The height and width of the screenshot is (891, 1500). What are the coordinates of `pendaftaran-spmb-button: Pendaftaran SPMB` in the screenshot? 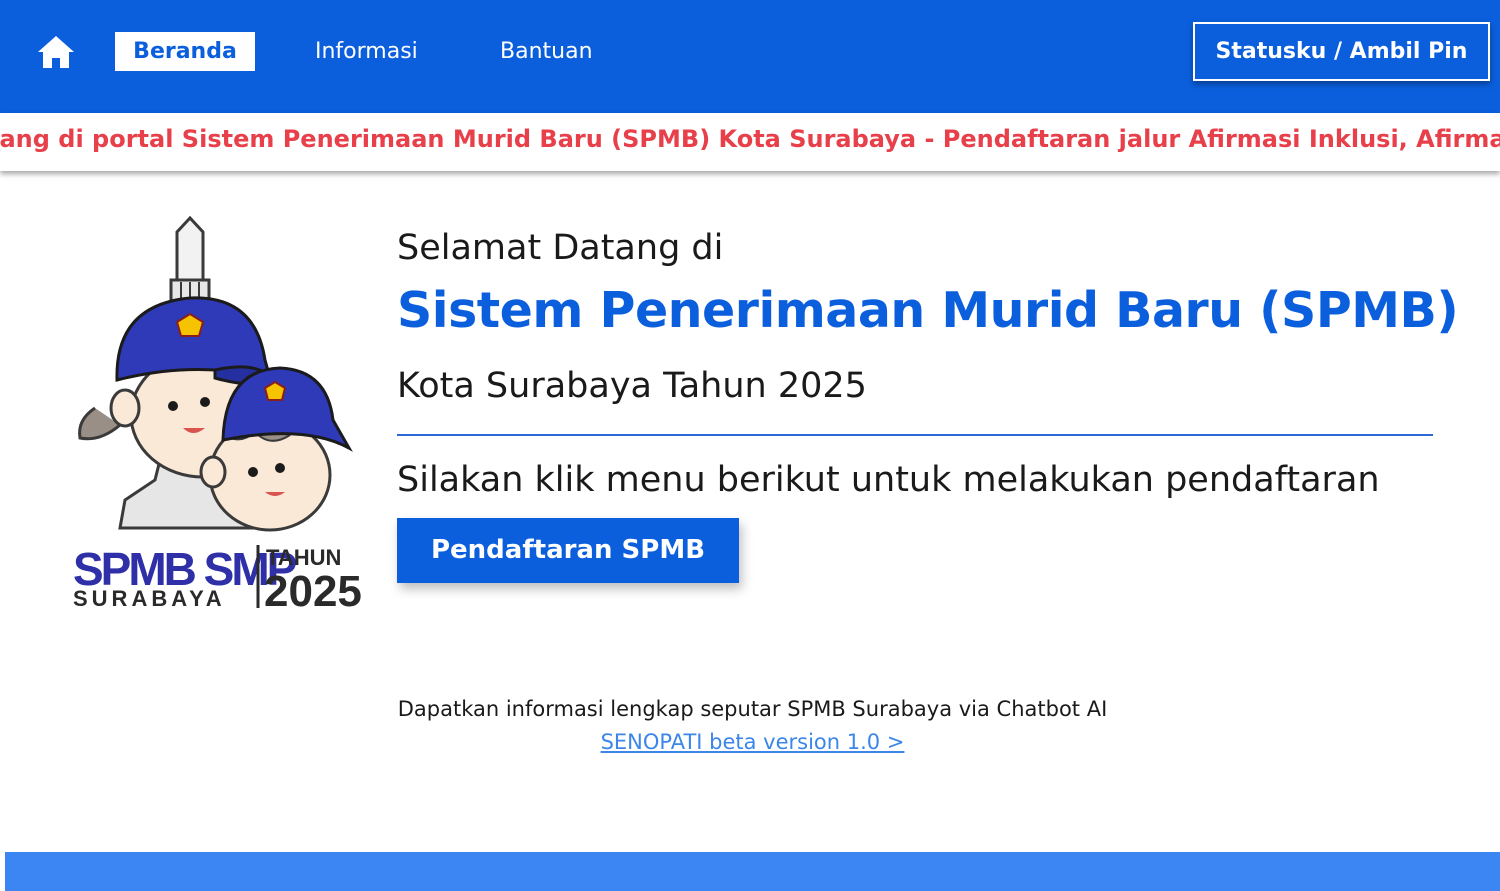 It's located at (568, 550).